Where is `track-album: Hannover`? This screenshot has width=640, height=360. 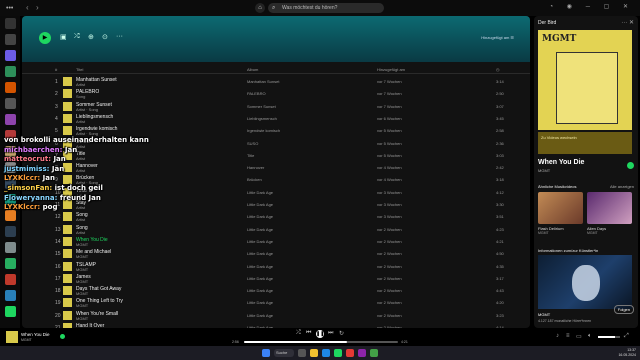 track-album: Hannover is located at coordinates (255, 167).